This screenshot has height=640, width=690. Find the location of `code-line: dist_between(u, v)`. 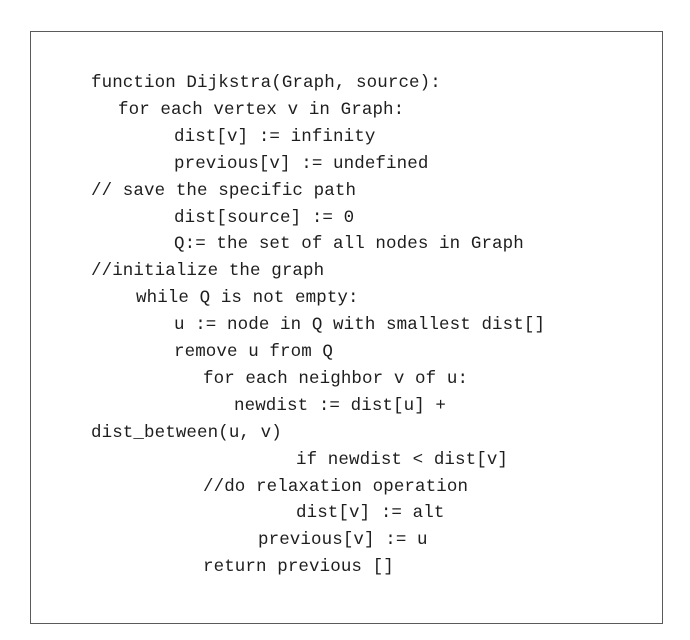

code-line: dist_between(u, v) is located at coordinates (186, 432).